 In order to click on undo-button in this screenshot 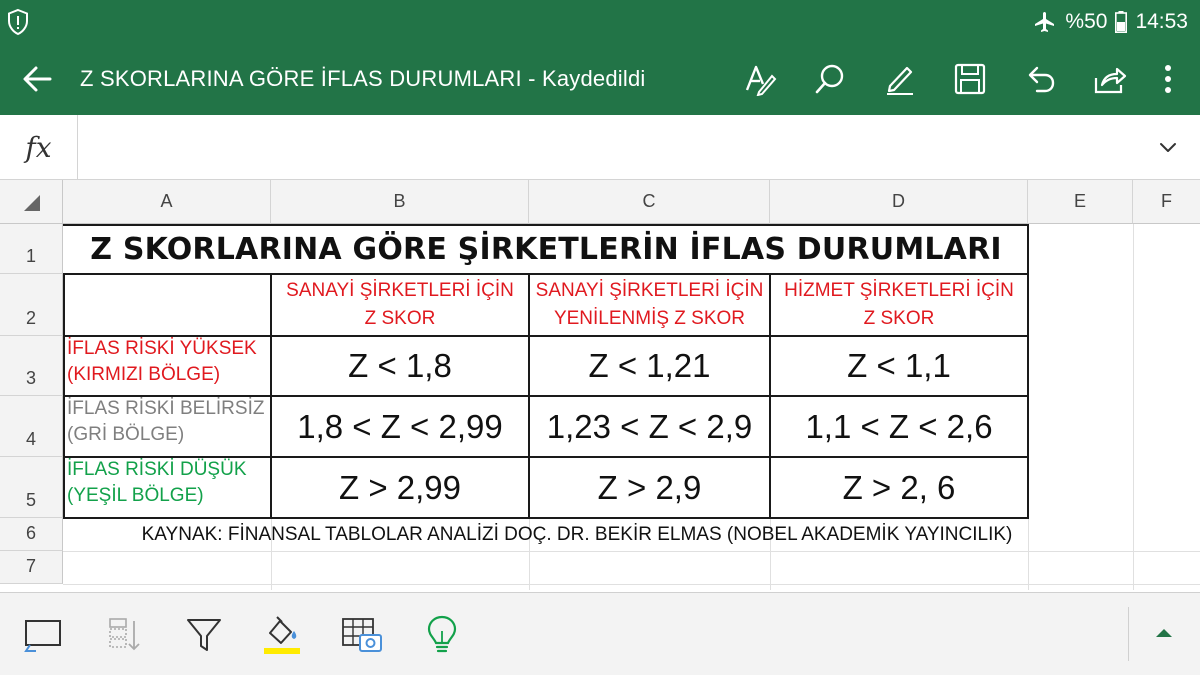, I will do `click(1040, 79)`.